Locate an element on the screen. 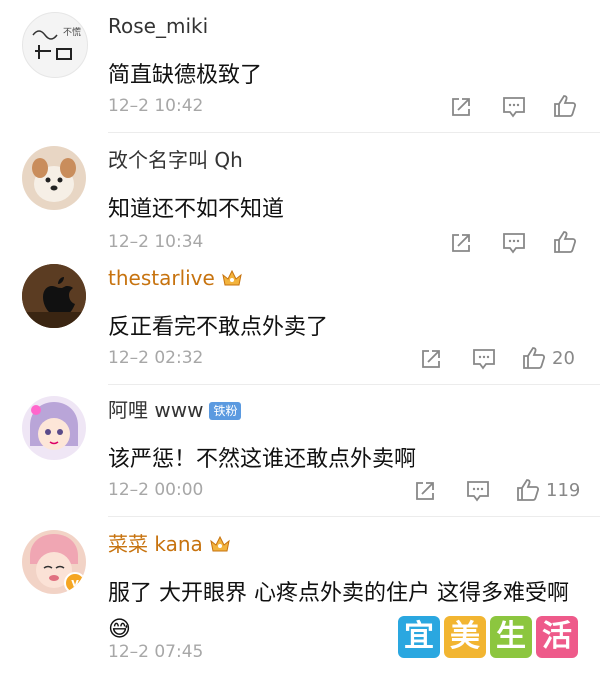 This screenshot has width=600, height=675. username: 改个名字叫 Qh is located at coordinates (175, 160).